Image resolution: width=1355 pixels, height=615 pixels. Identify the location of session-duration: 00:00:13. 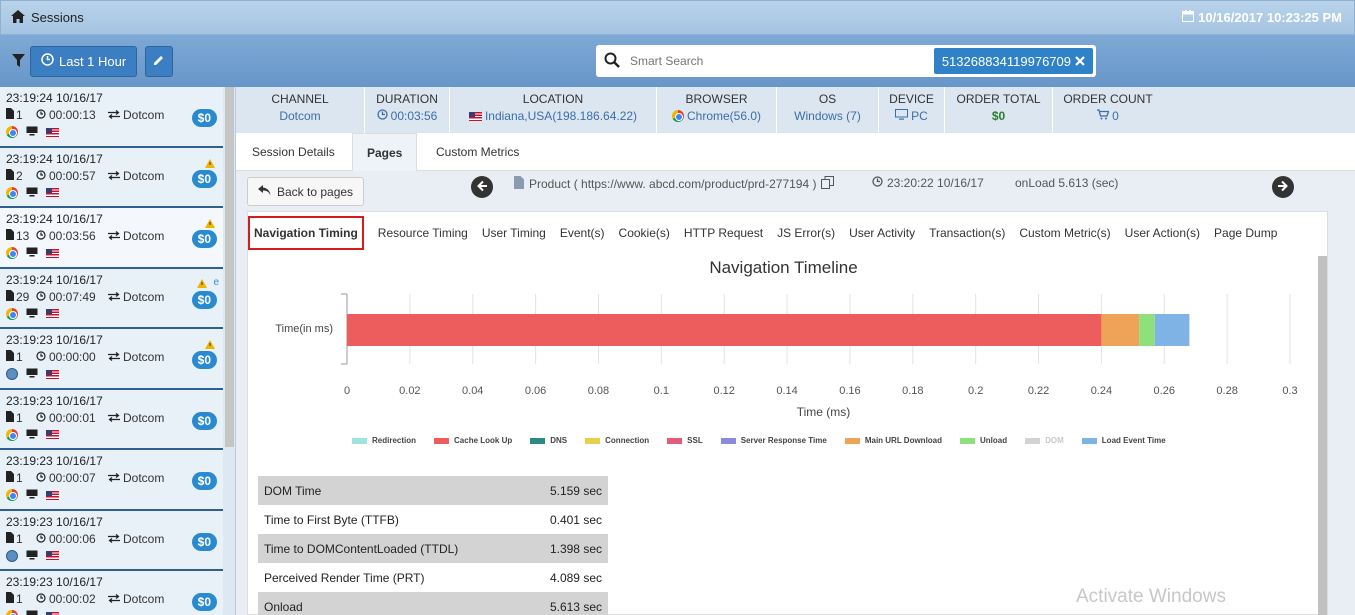
(72, 115).